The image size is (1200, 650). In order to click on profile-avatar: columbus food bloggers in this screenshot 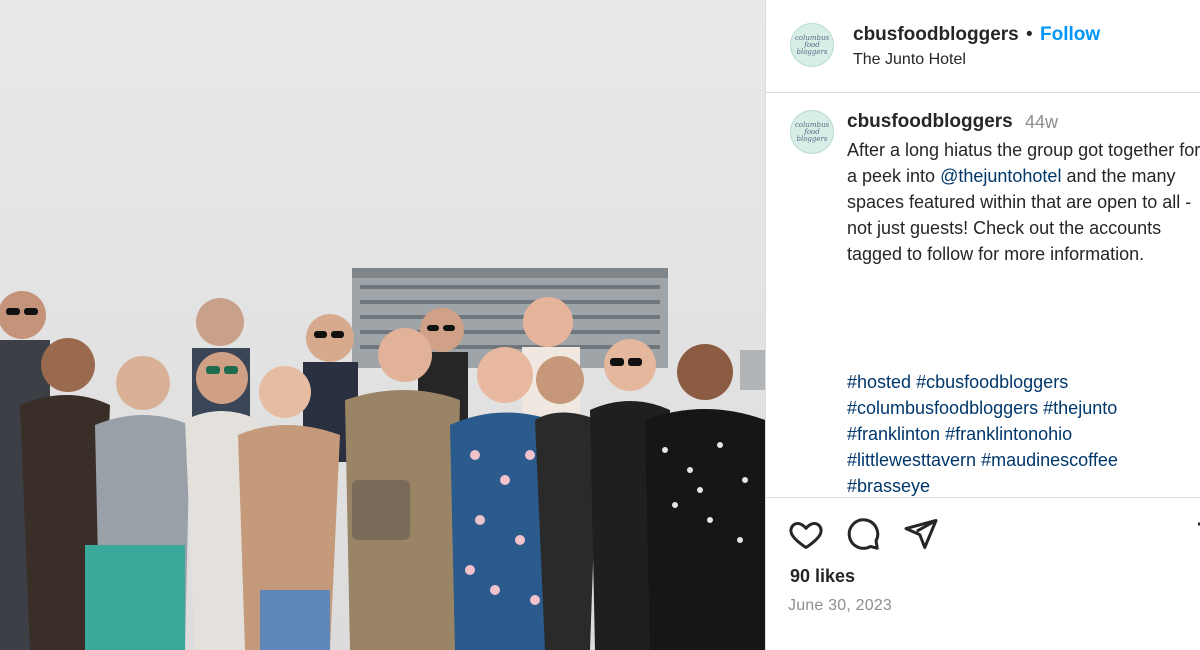, I will do `click(812, 45)`.